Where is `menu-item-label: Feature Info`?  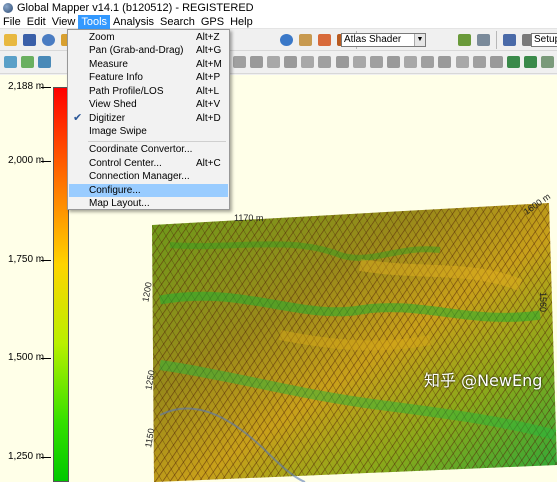
menu-item-label: Feature Info is located at coordinates (116, 77).